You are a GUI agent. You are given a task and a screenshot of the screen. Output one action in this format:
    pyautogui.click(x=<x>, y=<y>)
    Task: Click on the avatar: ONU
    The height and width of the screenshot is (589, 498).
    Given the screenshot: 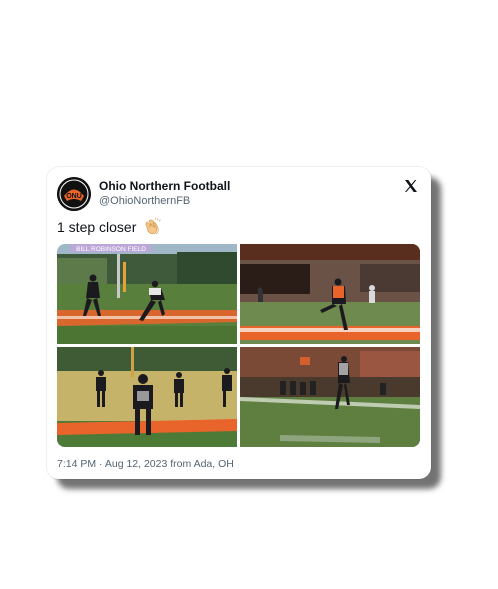 What is the action you would take?
    pyautogui.click(x=74, y=194)
    